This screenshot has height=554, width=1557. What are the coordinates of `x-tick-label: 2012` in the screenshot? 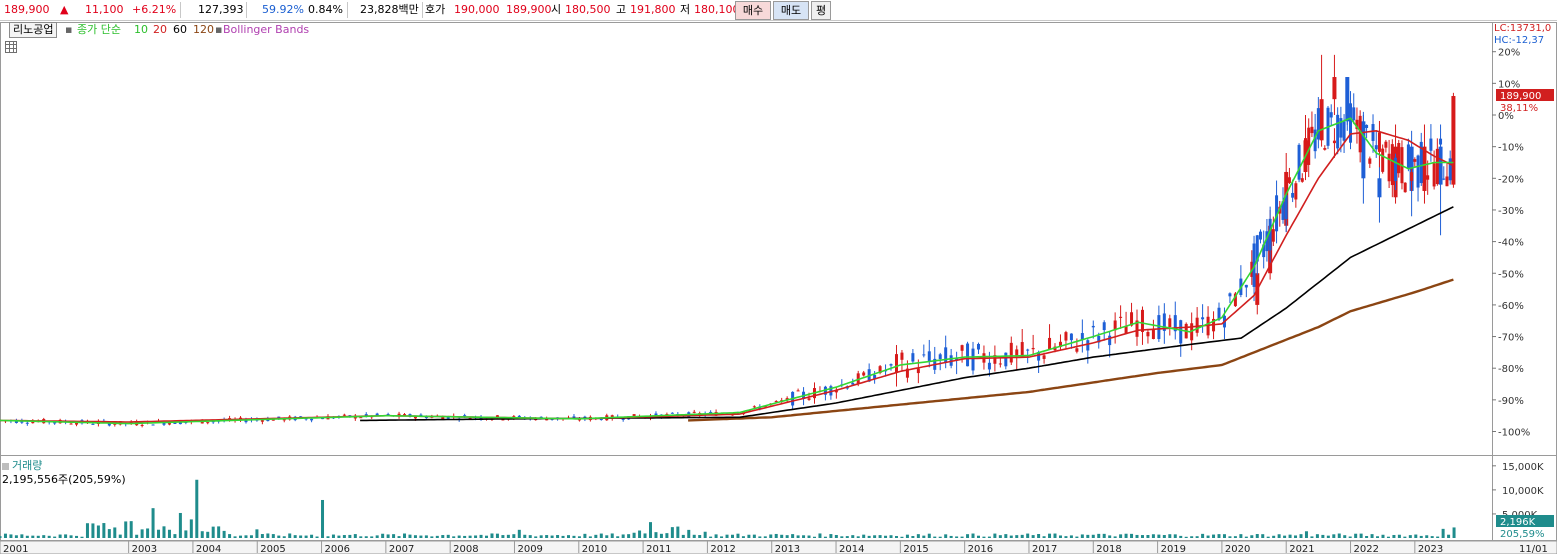 It's located at (722, 549).